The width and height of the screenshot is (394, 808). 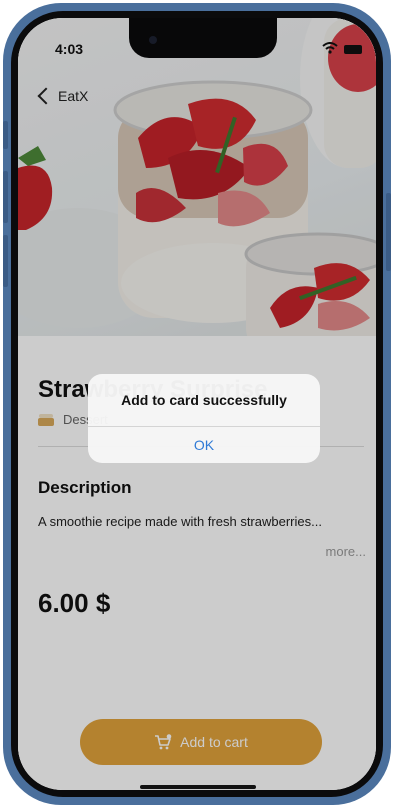 What do you see at coordinates (204, 445) in the screenshot?
I see `alert-ok-button: OK` at bounding box center [204, 445].